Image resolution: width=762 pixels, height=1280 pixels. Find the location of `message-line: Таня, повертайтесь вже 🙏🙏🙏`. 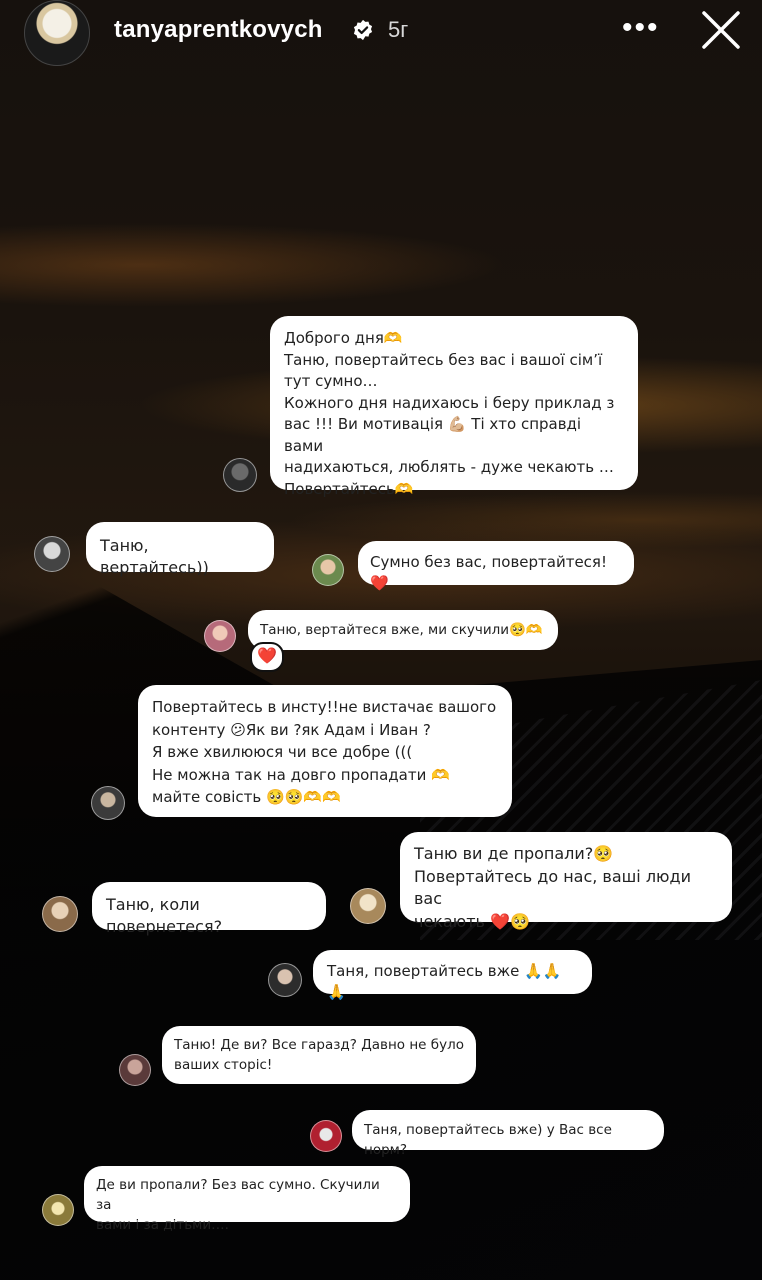

message-line: Таня, повертайтесь вже 🙏🙏🙏 is located at coordinates (444, 981).